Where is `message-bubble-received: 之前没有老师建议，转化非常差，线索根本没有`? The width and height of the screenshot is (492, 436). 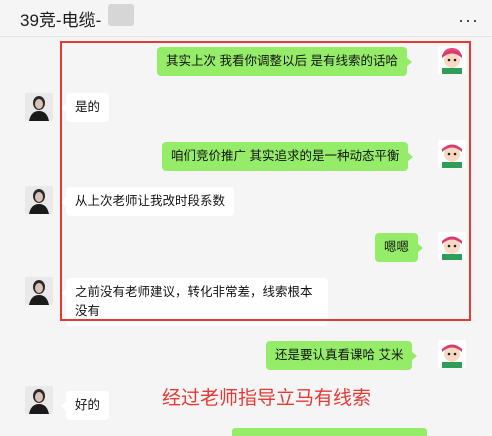
message-bubble-received: 之前没有老师建议，转化非常差，线索根本没有 is located at coordinates (194, 302).